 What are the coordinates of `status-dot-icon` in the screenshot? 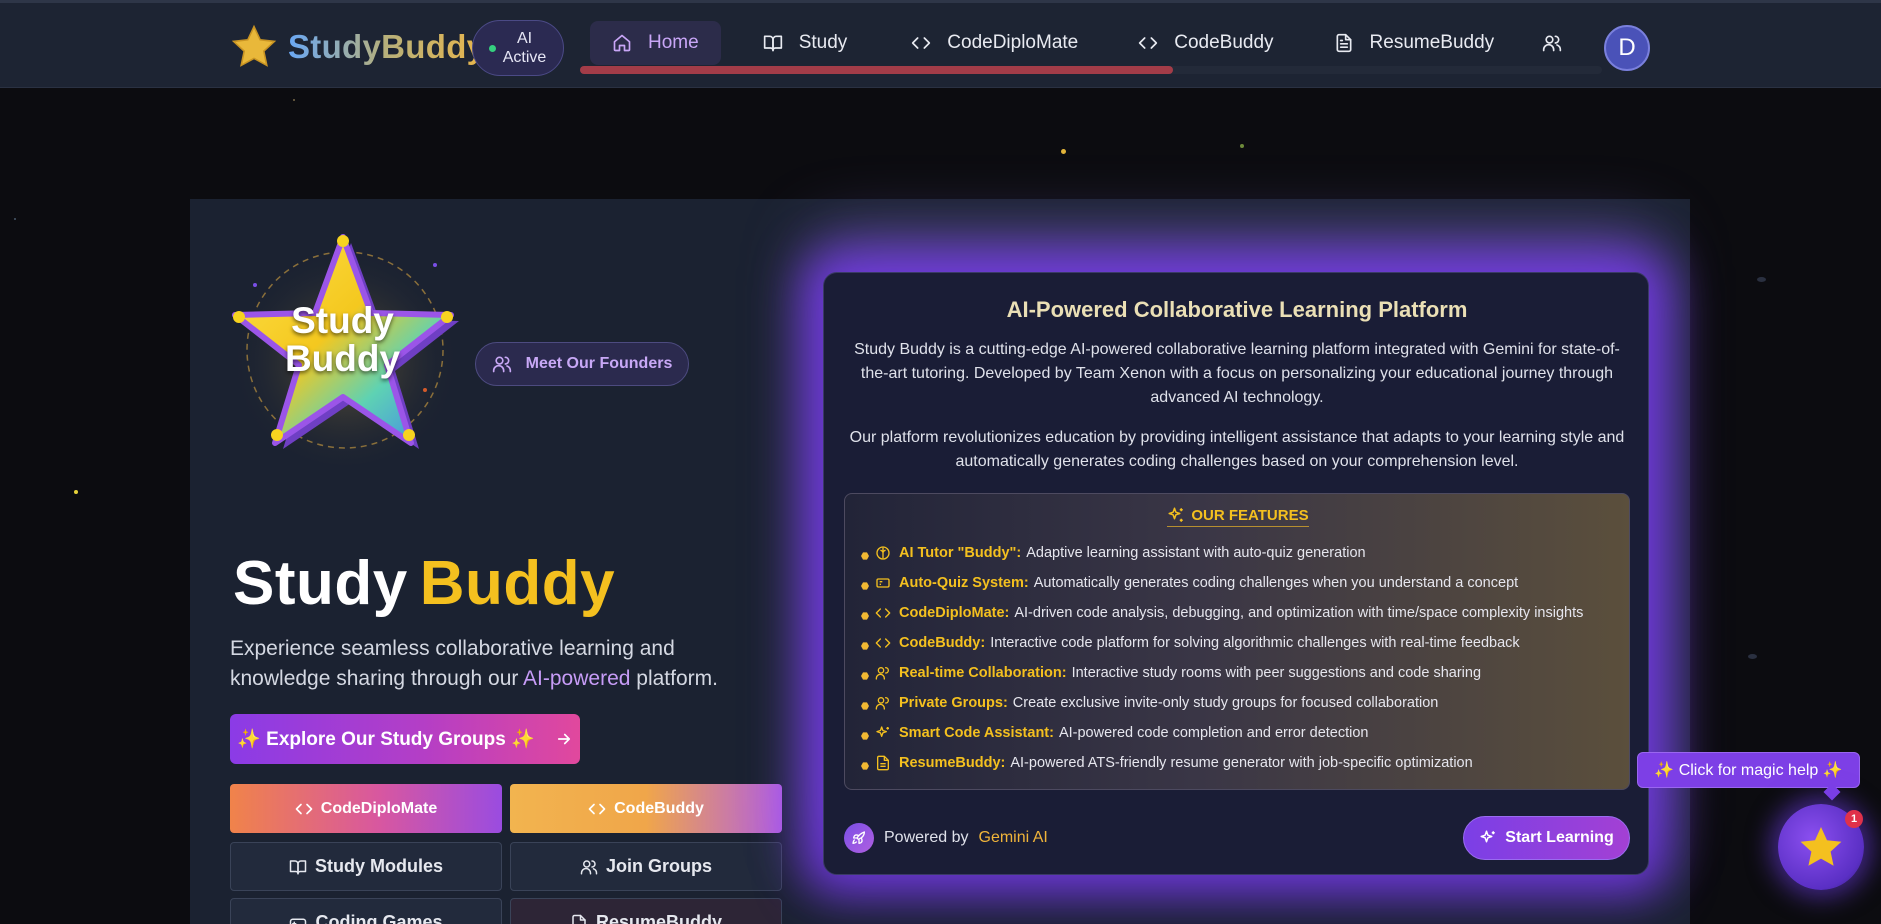 It's located at (492, 48).